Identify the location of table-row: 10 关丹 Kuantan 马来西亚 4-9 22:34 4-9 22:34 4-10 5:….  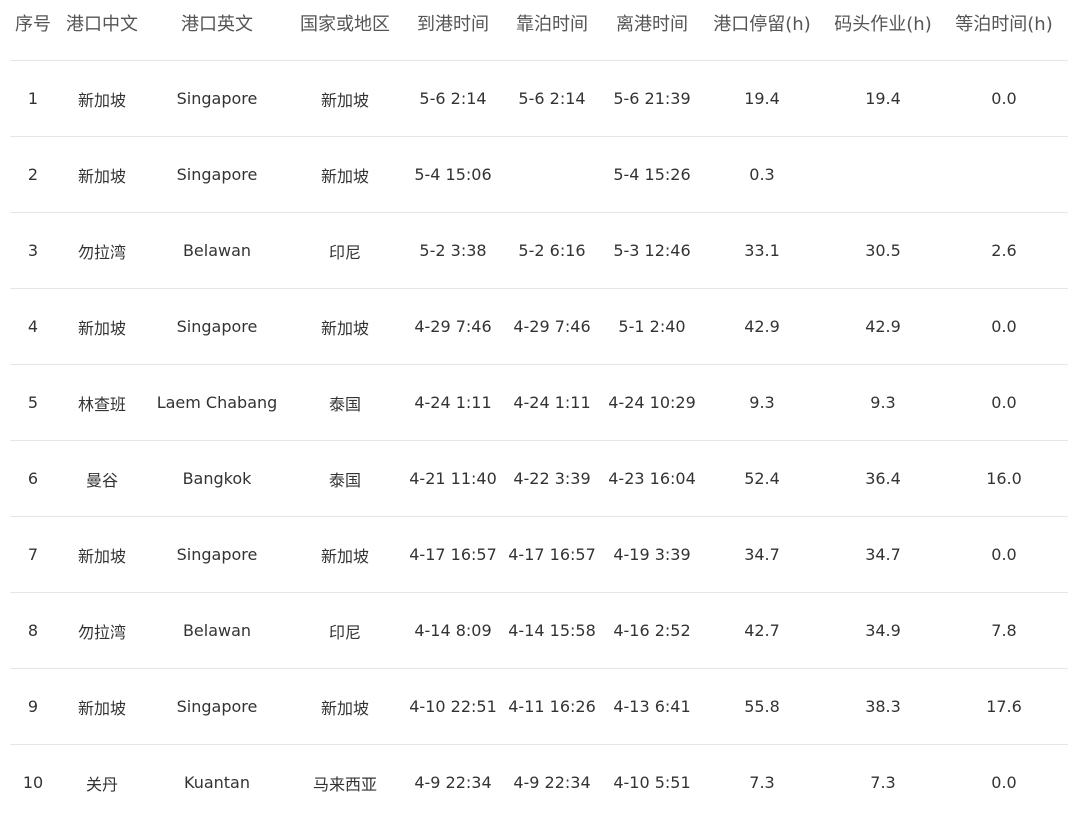
(539, 782).